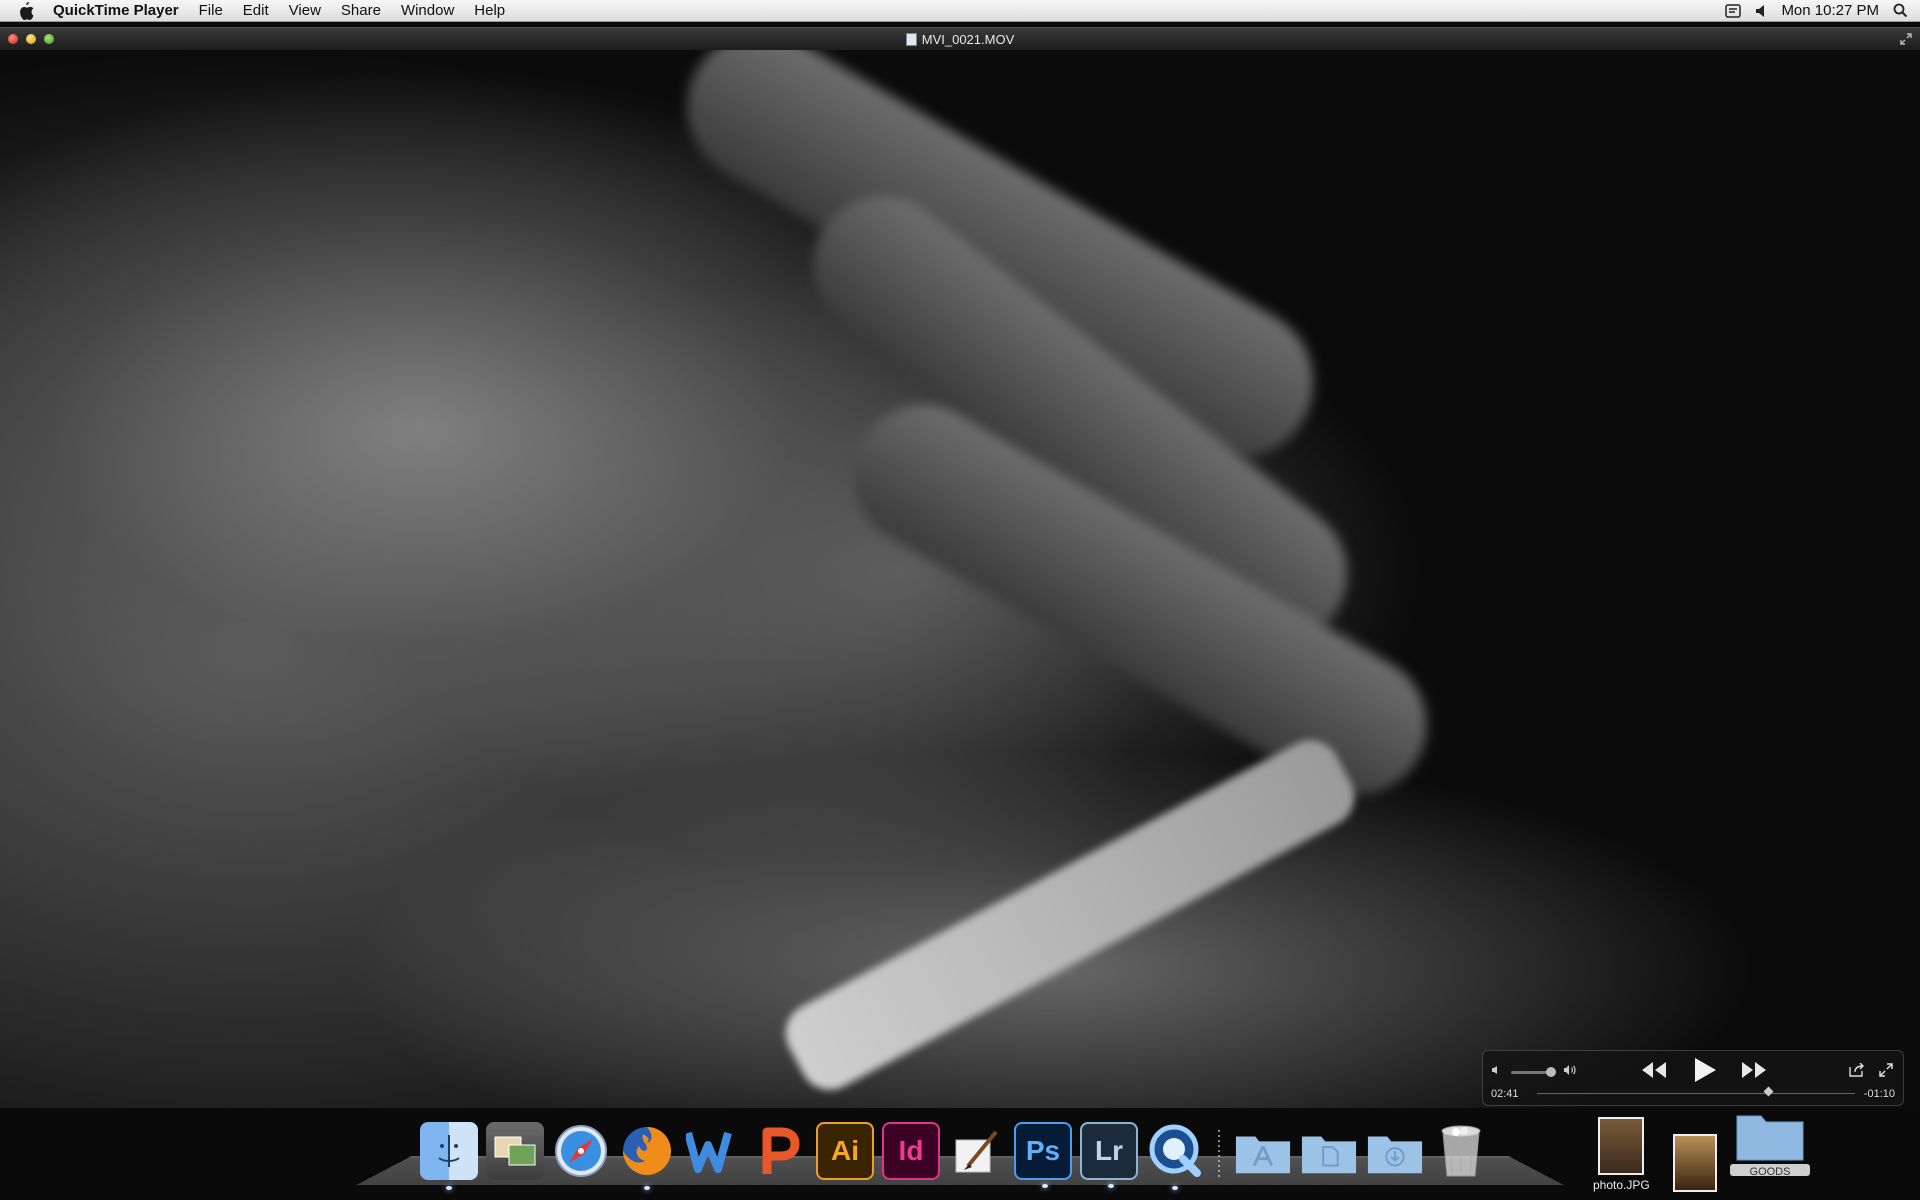 This screenshot has height=1200, width=1920. I want to click on indesign-icon: Id, so click(911, 1151).